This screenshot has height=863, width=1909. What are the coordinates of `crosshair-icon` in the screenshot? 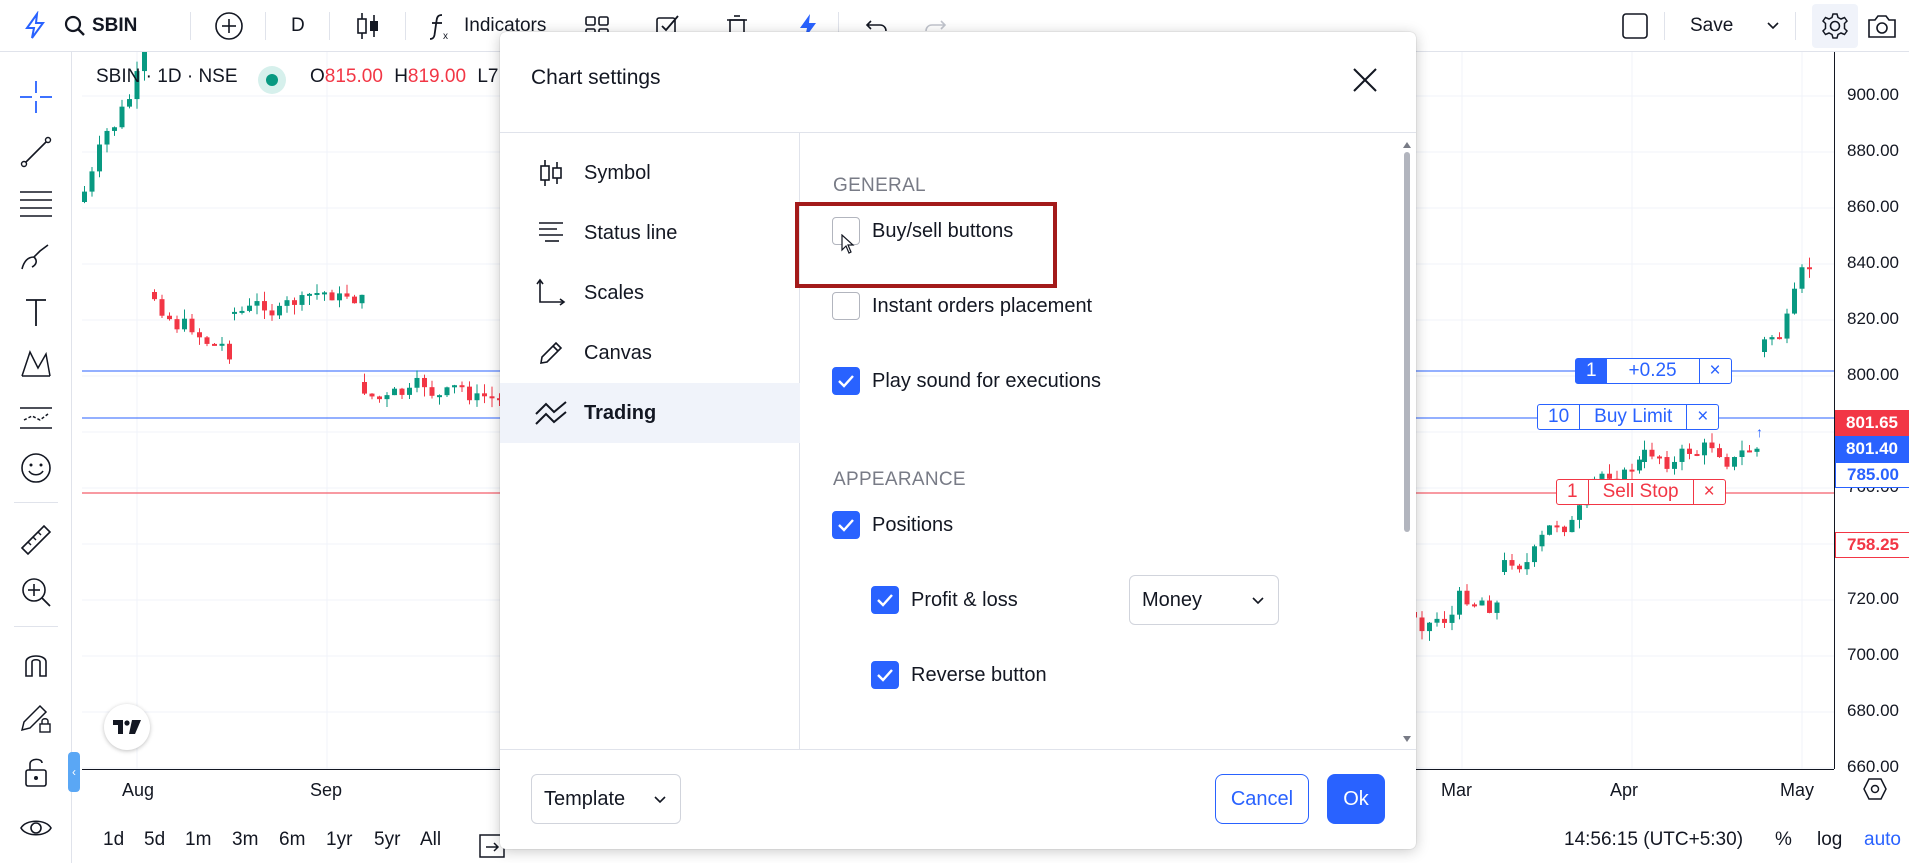 It's located at (36, 97).